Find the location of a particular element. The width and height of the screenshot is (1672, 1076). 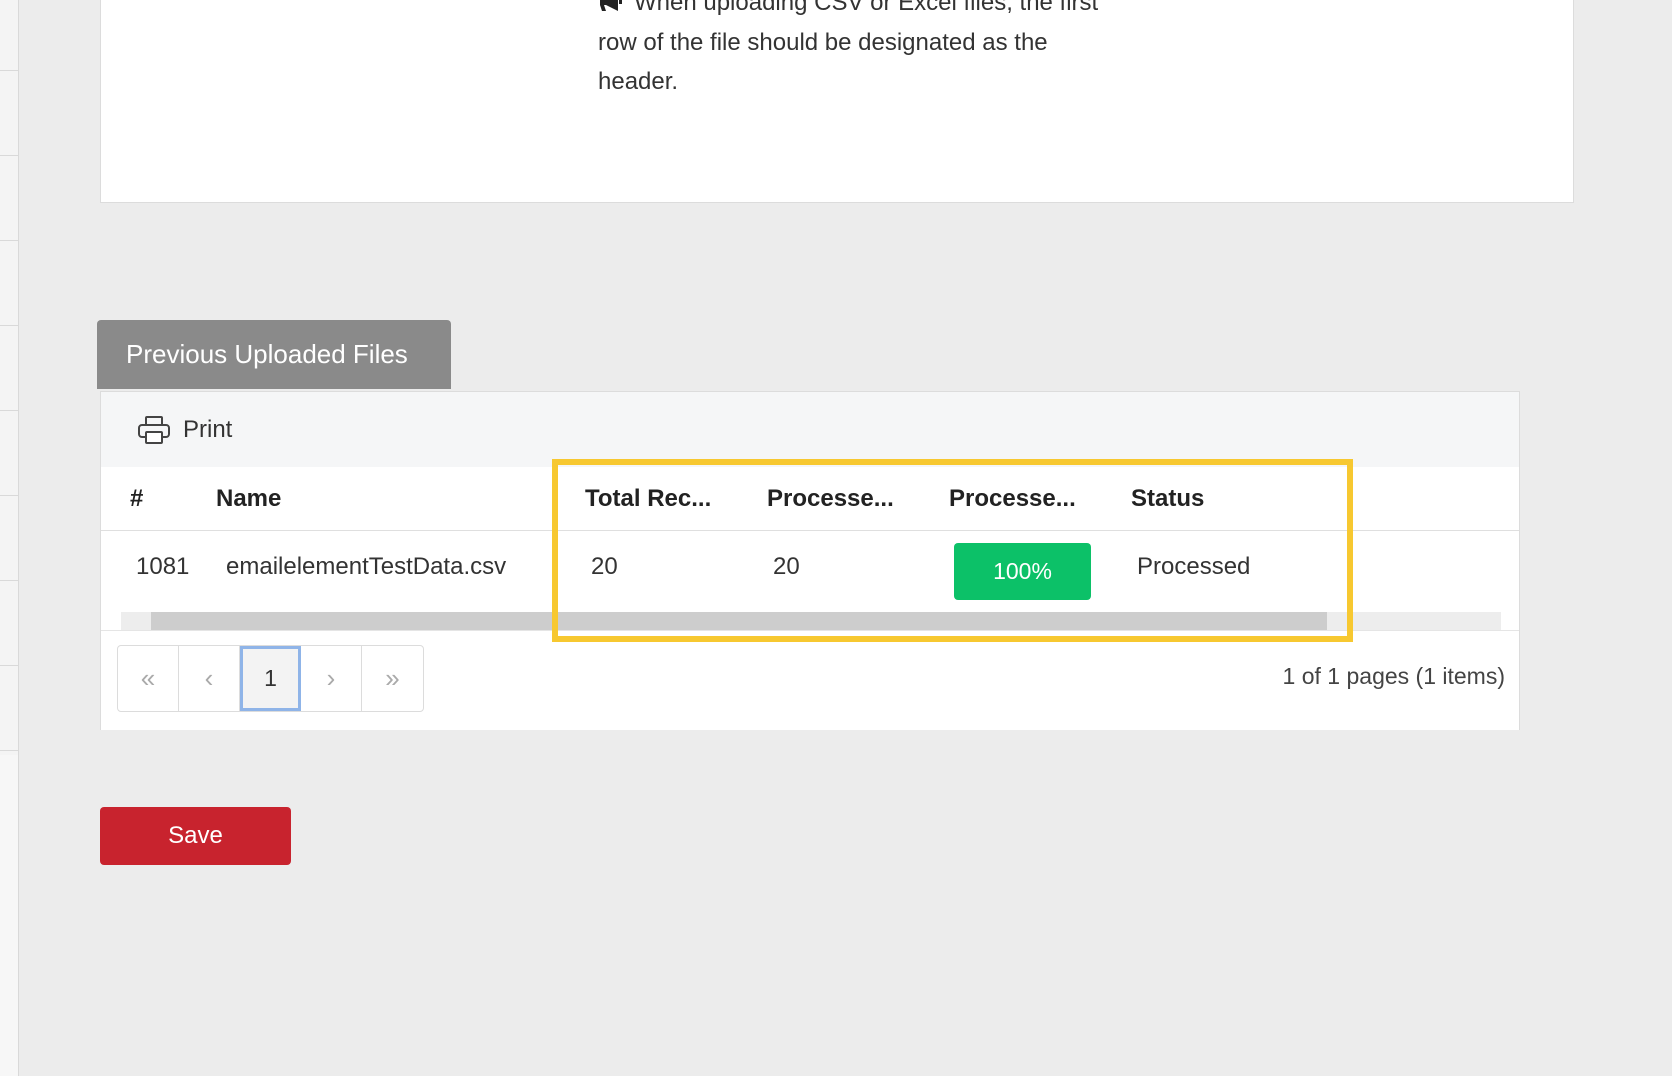

prev-page-button: ‹ is located at coordinates (209, 678).